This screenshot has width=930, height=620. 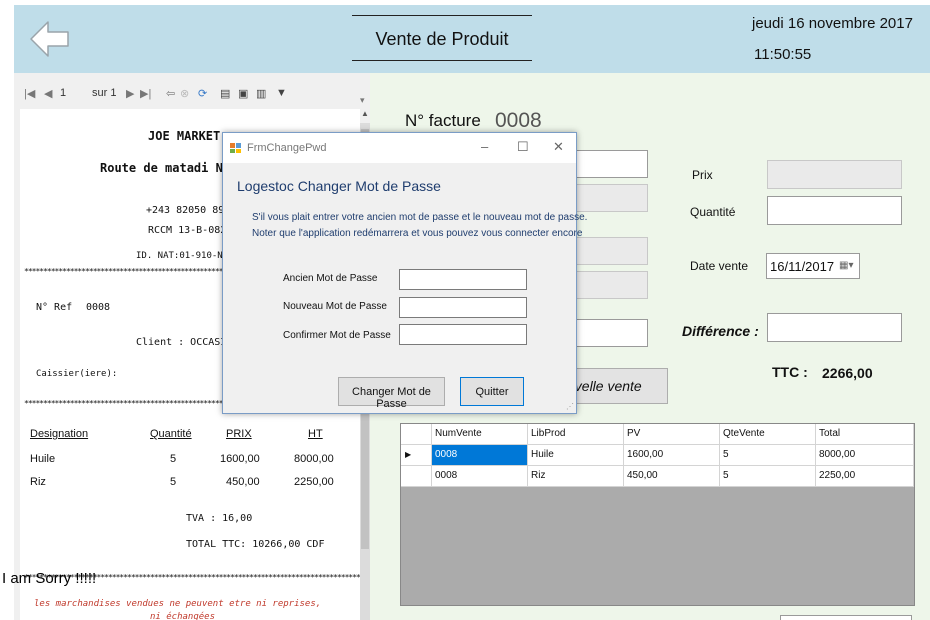 What do you see at coordinates (145, 93) in the screenshot?
I see `last-page-icon: ▶|` at bounding box center [145, 93].